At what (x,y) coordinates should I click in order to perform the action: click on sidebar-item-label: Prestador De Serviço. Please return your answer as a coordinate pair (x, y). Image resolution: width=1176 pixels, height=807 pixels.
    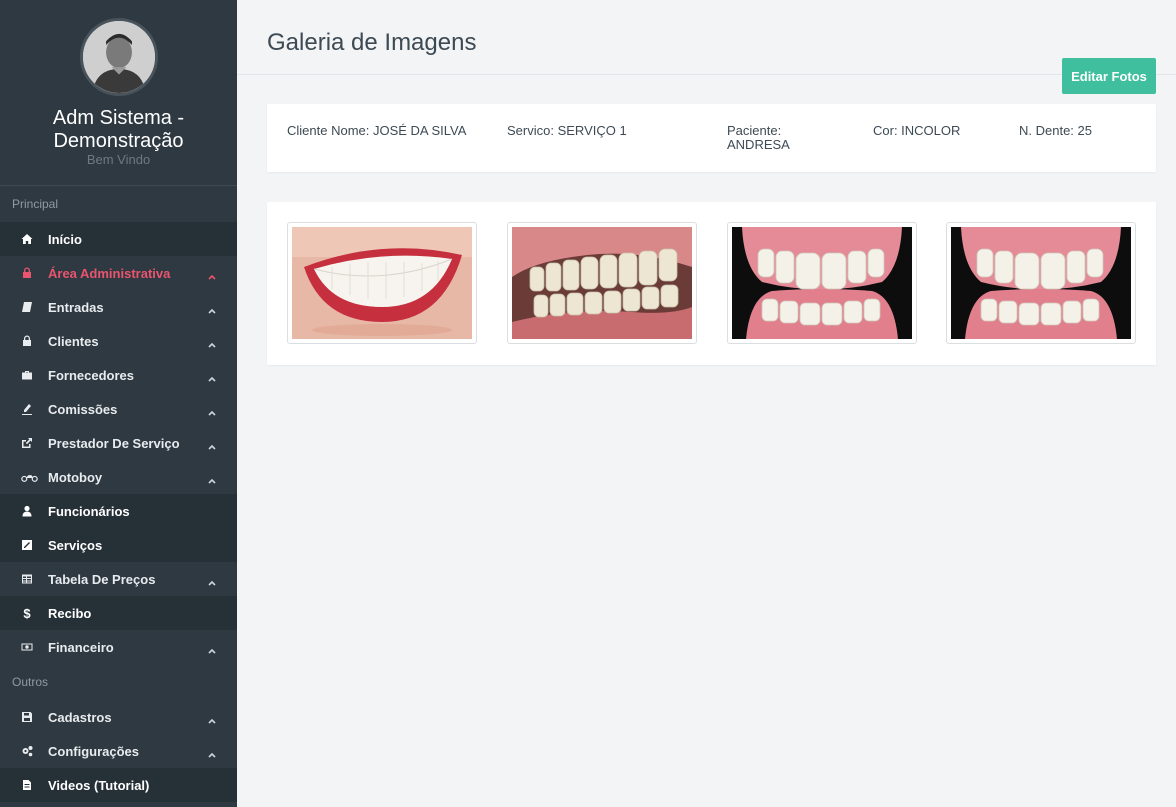
    Looking at the image, I should click on (114, 443).